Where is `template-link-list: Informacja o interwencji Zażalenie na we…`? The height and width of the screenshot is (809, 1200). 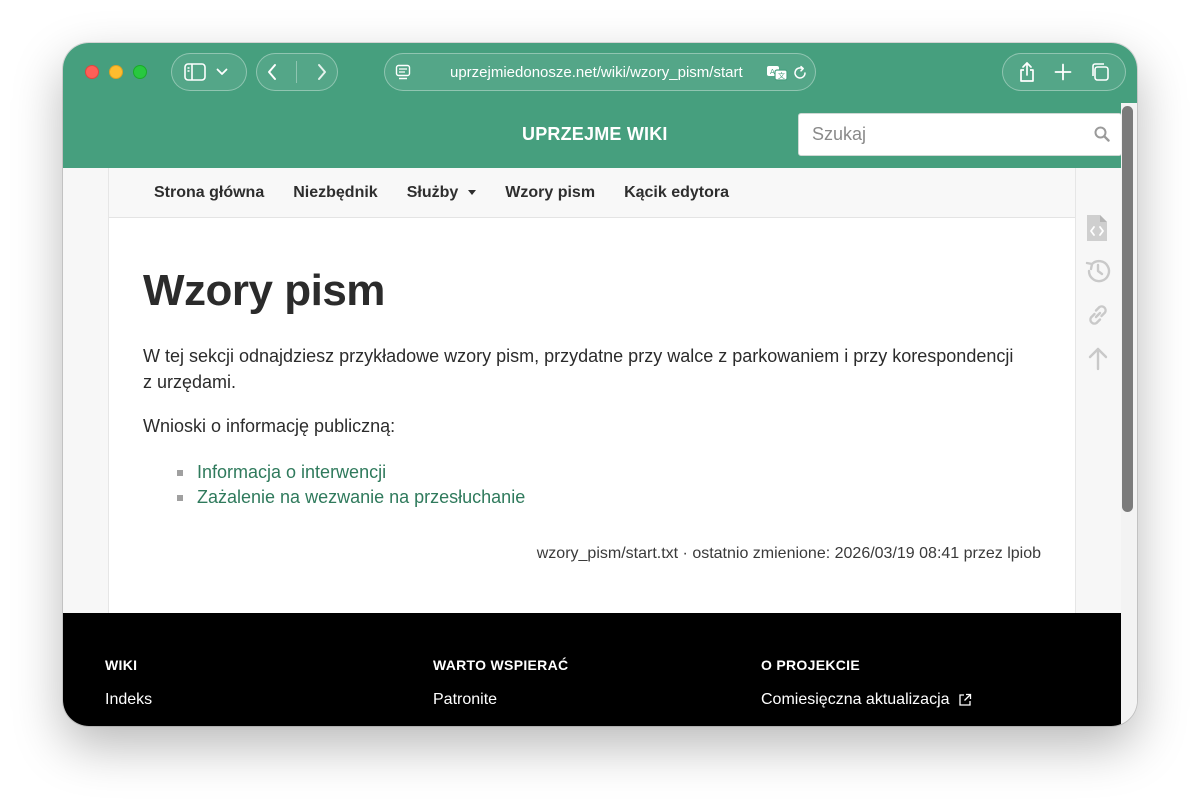
template-link-list: Informacja o interwencji Zażalenie na we… is located at coordinates (351, 485).